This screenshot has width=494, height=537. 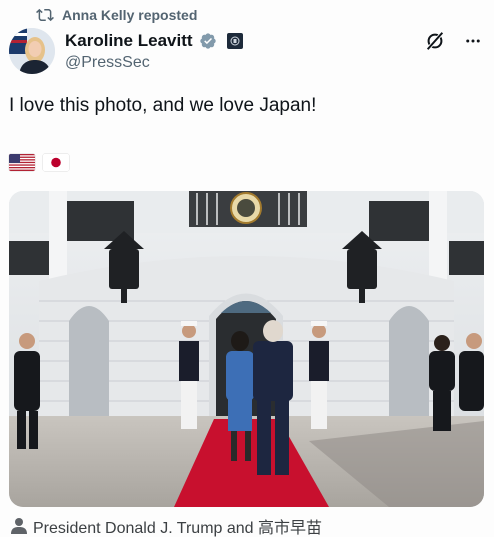 I want to click on japan-flag-icon, so click(x=56, y=162).